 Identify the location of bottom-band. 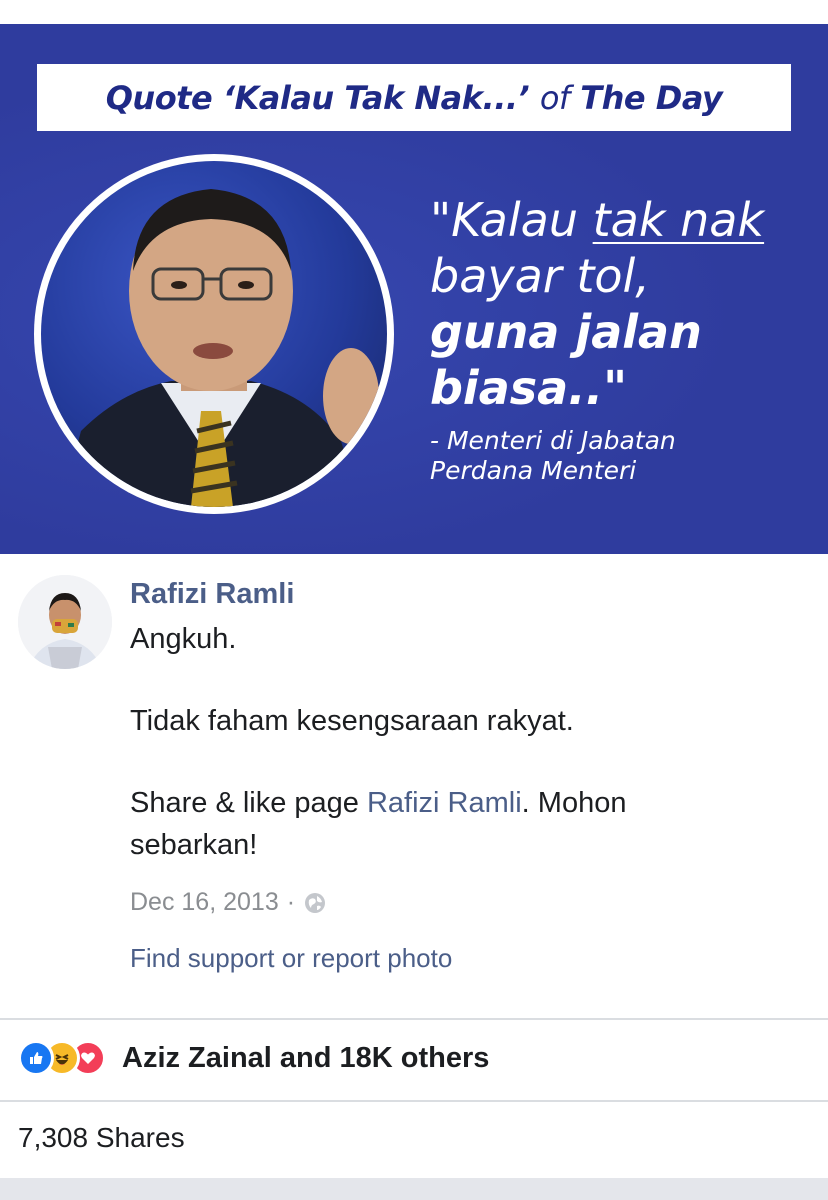
(414, 1189).